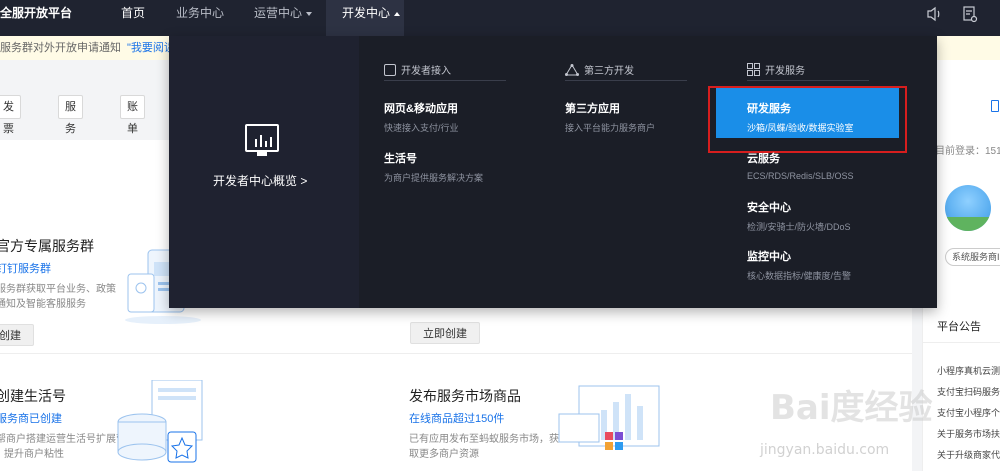  I want to click on server-illustration, so click(167, 425).